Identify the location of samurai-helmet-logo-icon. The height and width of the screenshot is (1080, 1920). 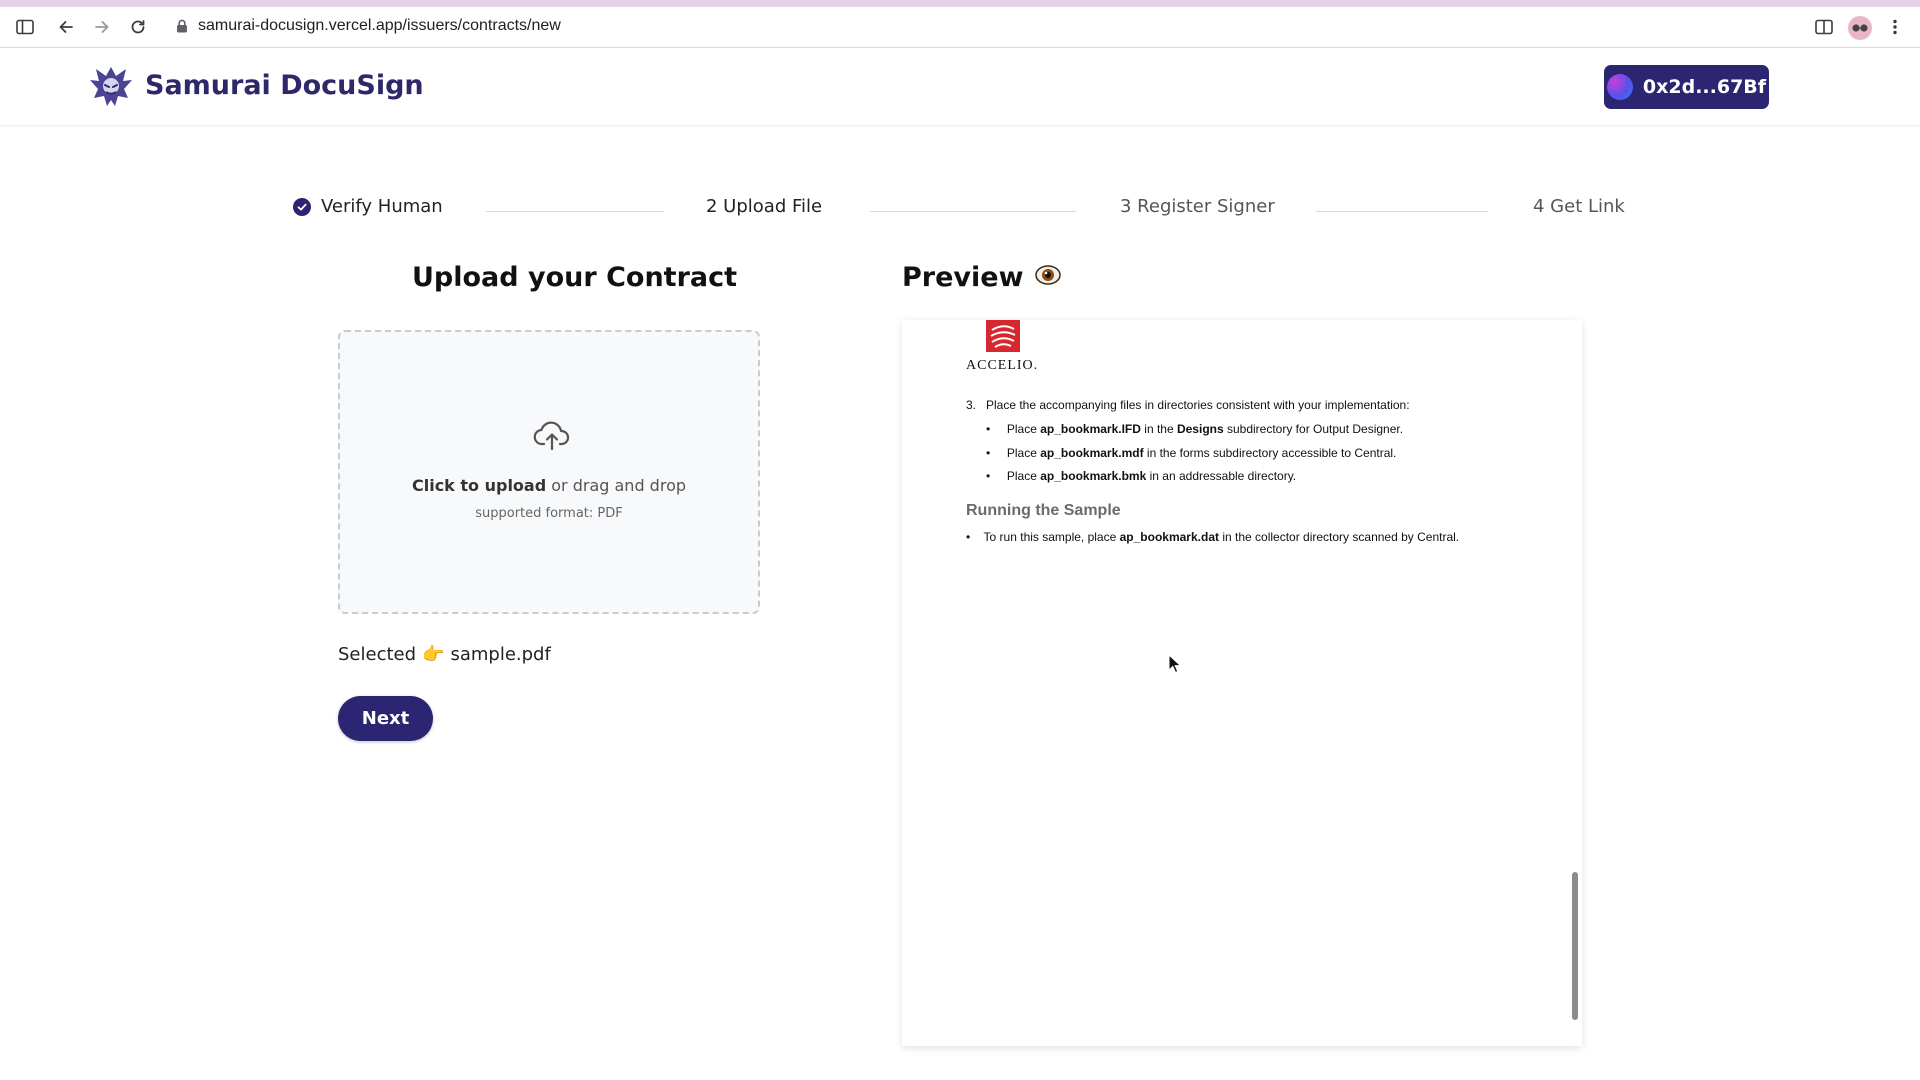
(111, 87).